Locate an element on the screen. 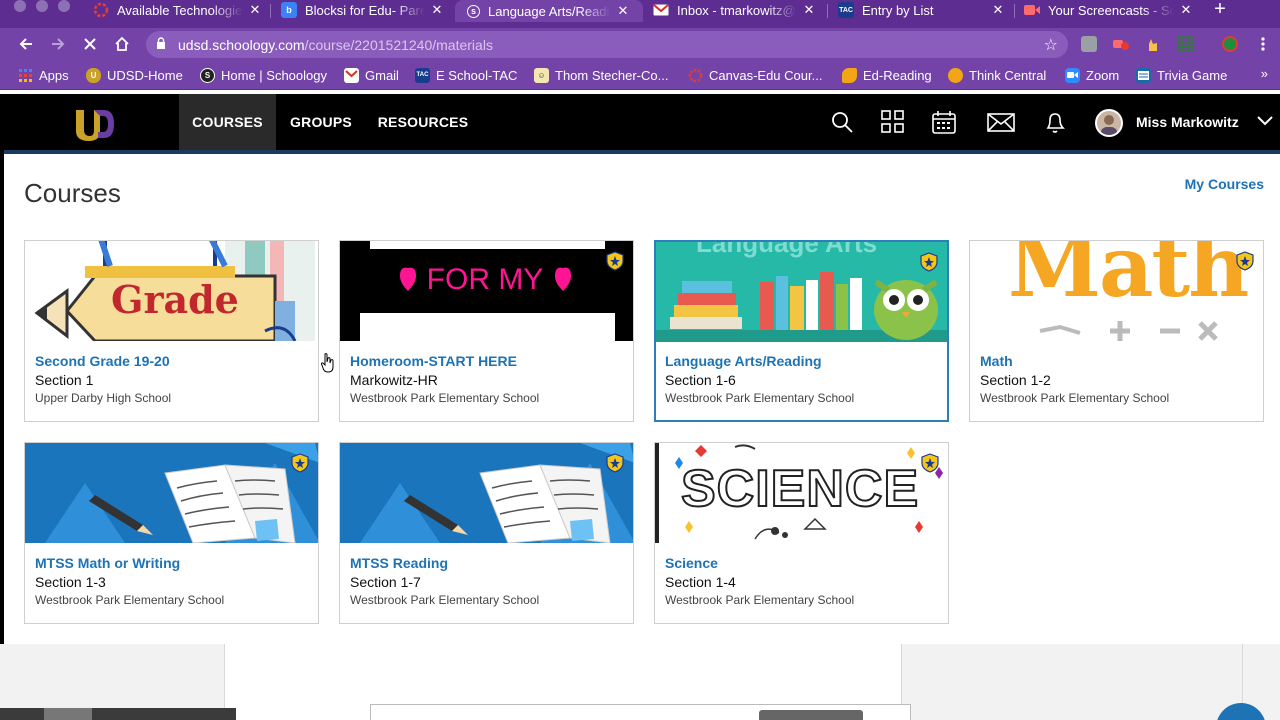 Image resolution: width=1280 pixels, height=720 pixels. tab-title: Language Arts/Reading is located at coordinates (549, 11).